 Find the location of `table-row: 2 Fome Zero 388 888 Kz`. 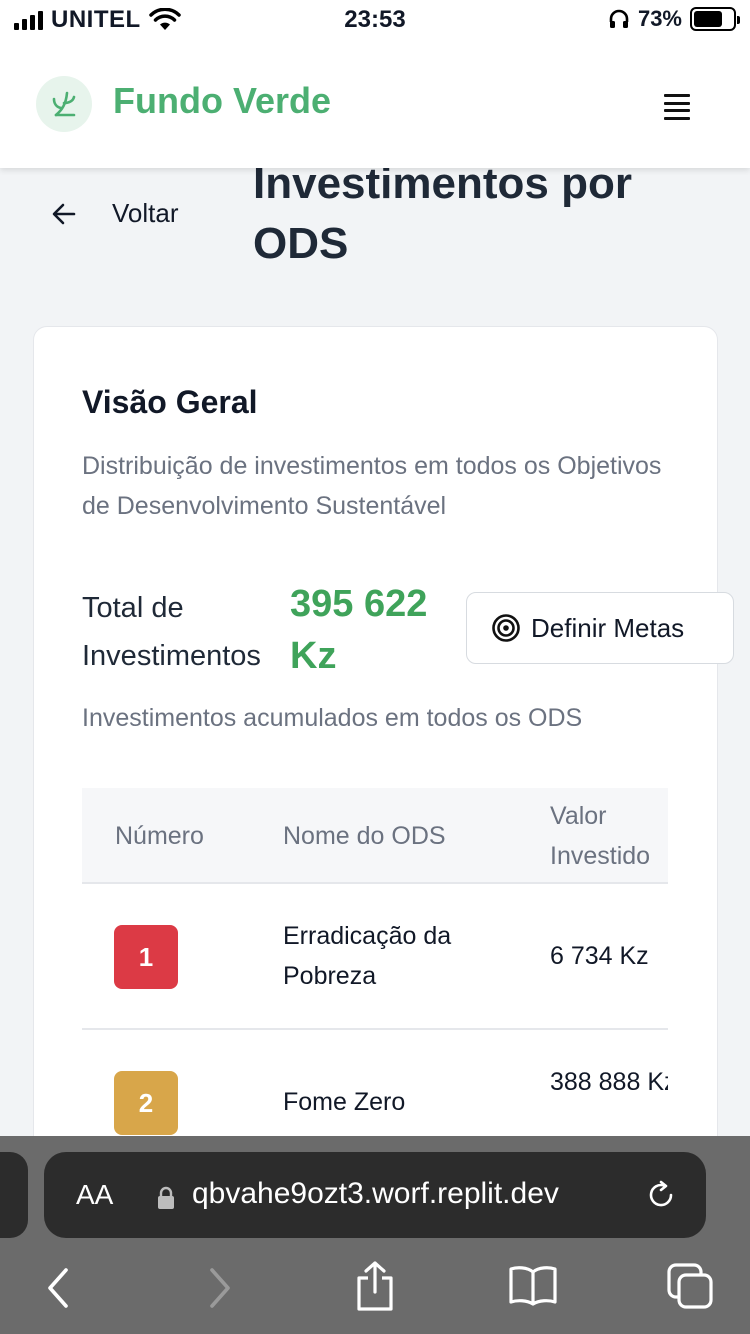

table-row: 2 Fome Zero 388 888 Kz is located at coordinates (375, 1084).